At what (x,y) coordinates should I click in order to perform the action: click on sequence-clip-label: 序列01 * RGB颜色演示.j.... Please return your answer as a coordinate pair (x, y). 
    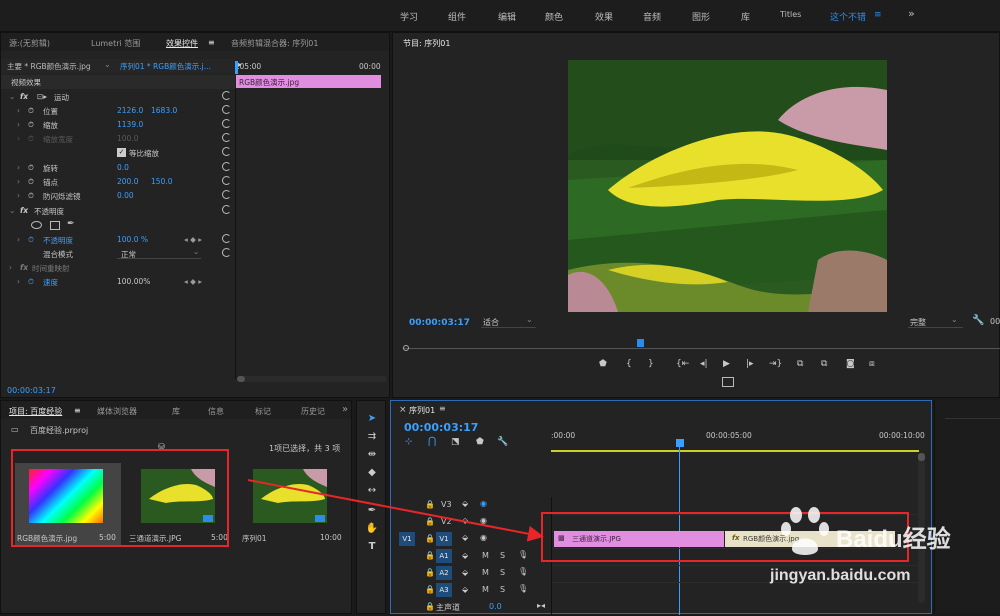
    Looking at the image, I should click on (165, 66).